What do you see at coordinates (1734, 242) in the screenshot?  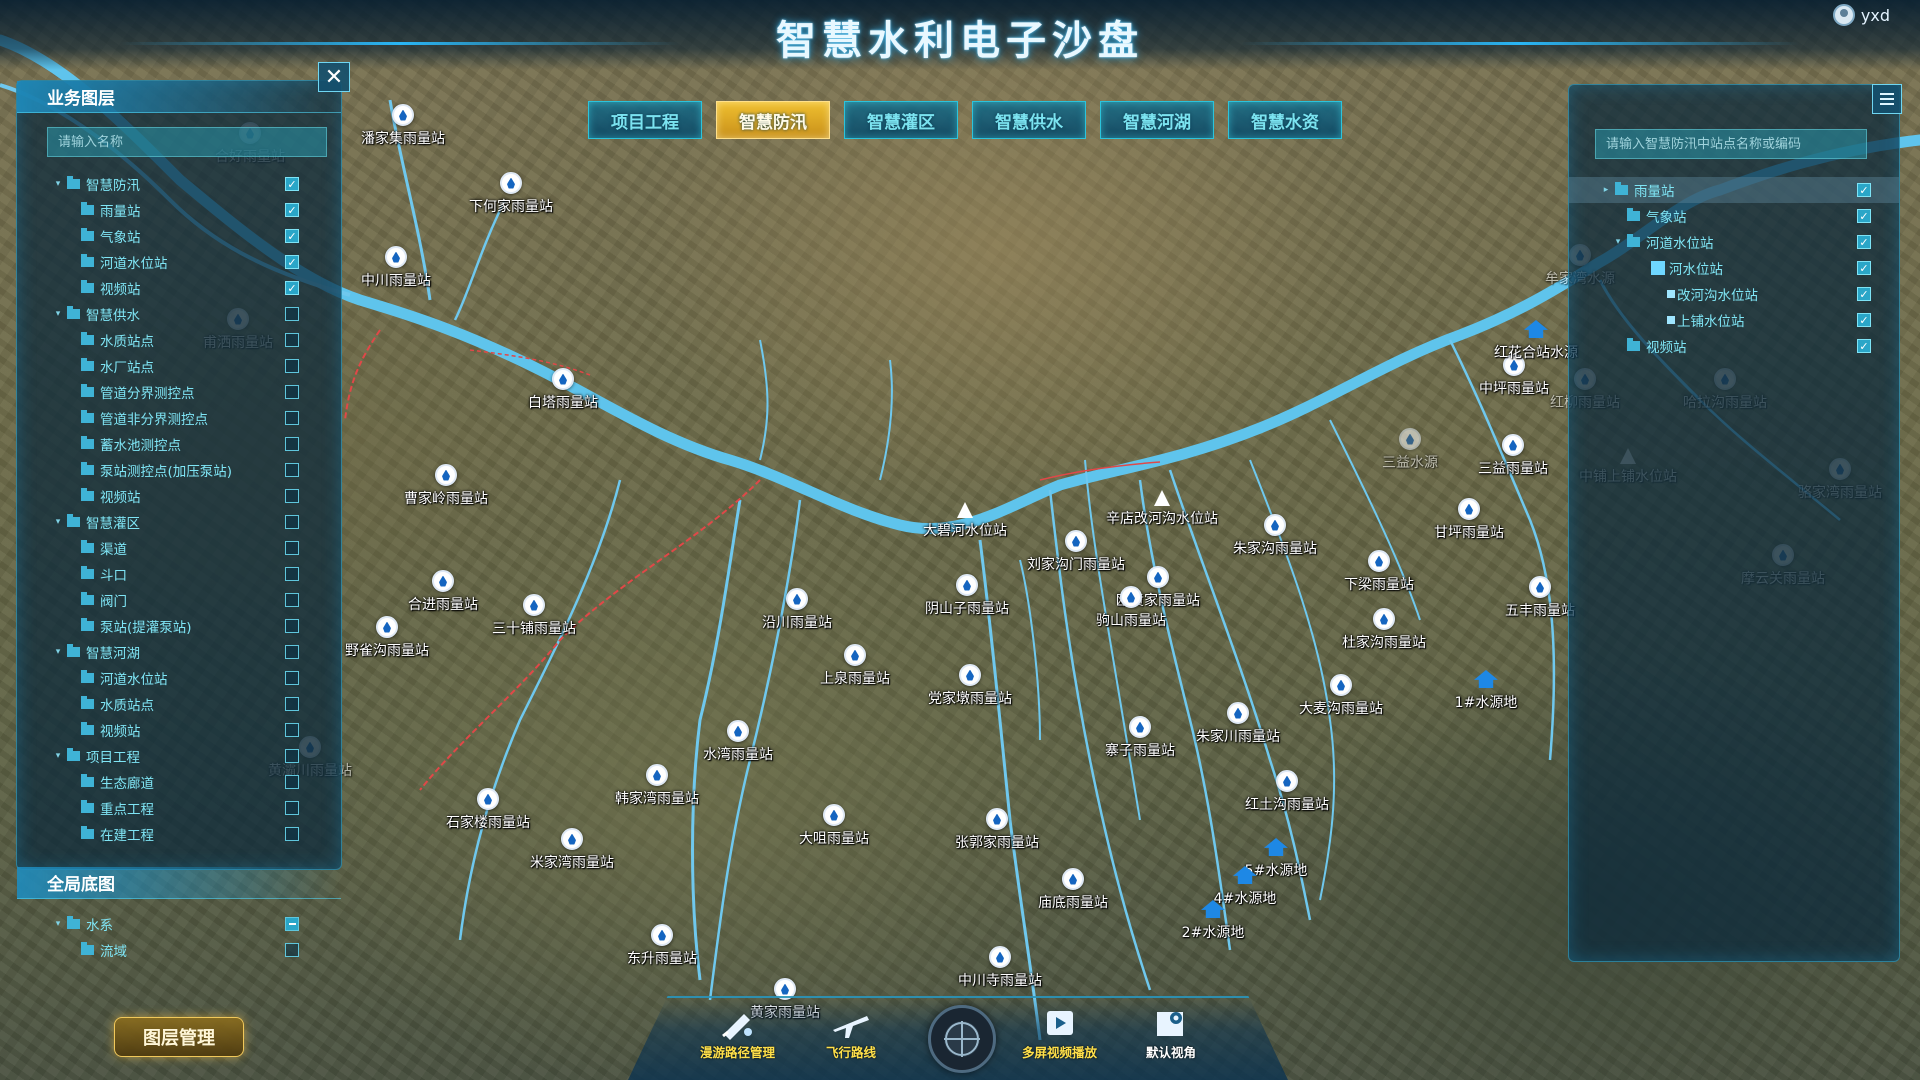 I see `tree-item: ▾ 河道水位站 ✓` at bounding box center [1734, 242].